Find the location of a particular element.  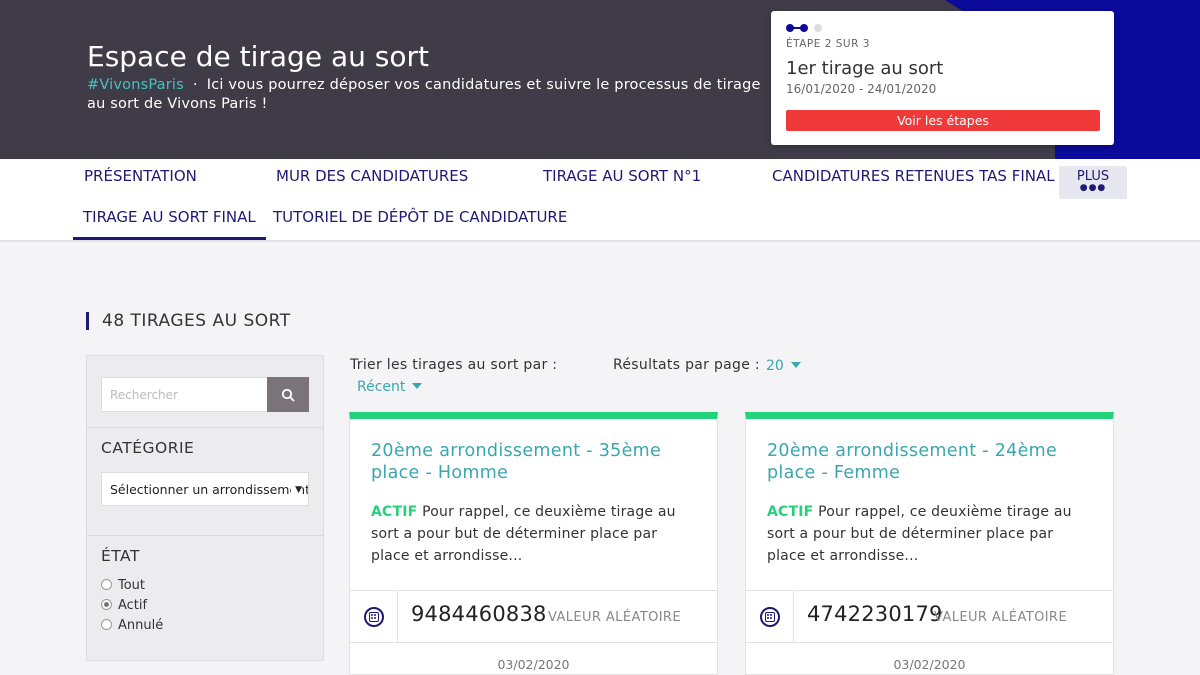

search-button is located at coordinates (288, 394).